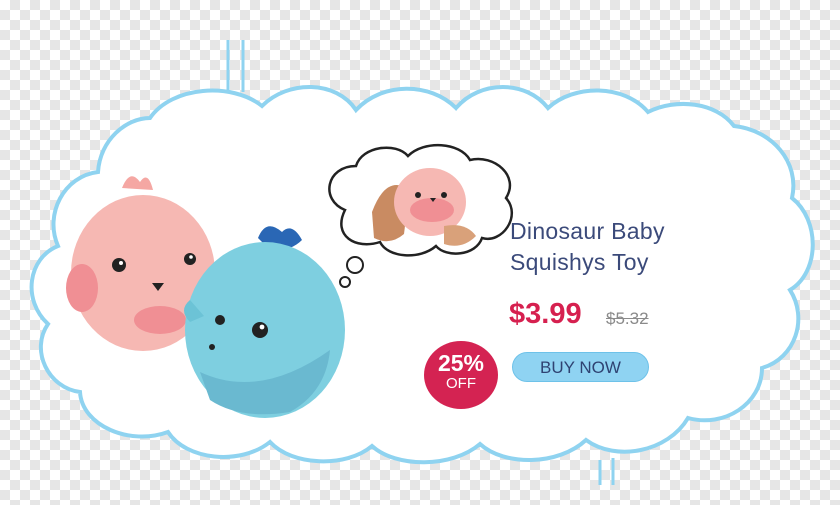  What do you see at coordinates (627, 318) in the screenshot?
I see `original-price: $5.32` at bounding box center [627, 318].